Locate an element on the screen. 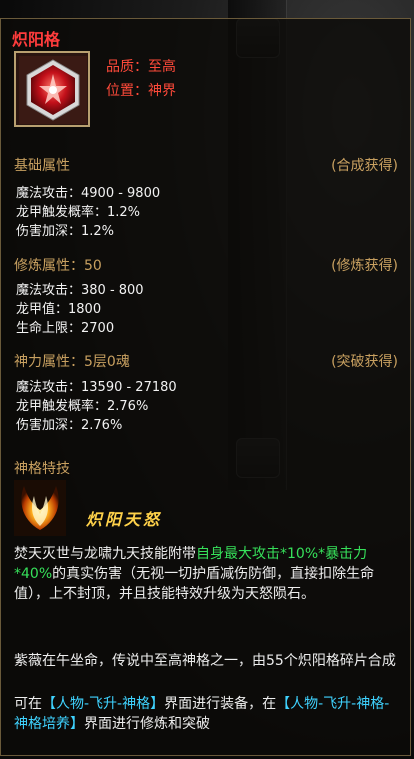 This screenshot has height=759, width=414. section-title-divine: 神力属性：5层0魂 is located at coordinates (72, 362).